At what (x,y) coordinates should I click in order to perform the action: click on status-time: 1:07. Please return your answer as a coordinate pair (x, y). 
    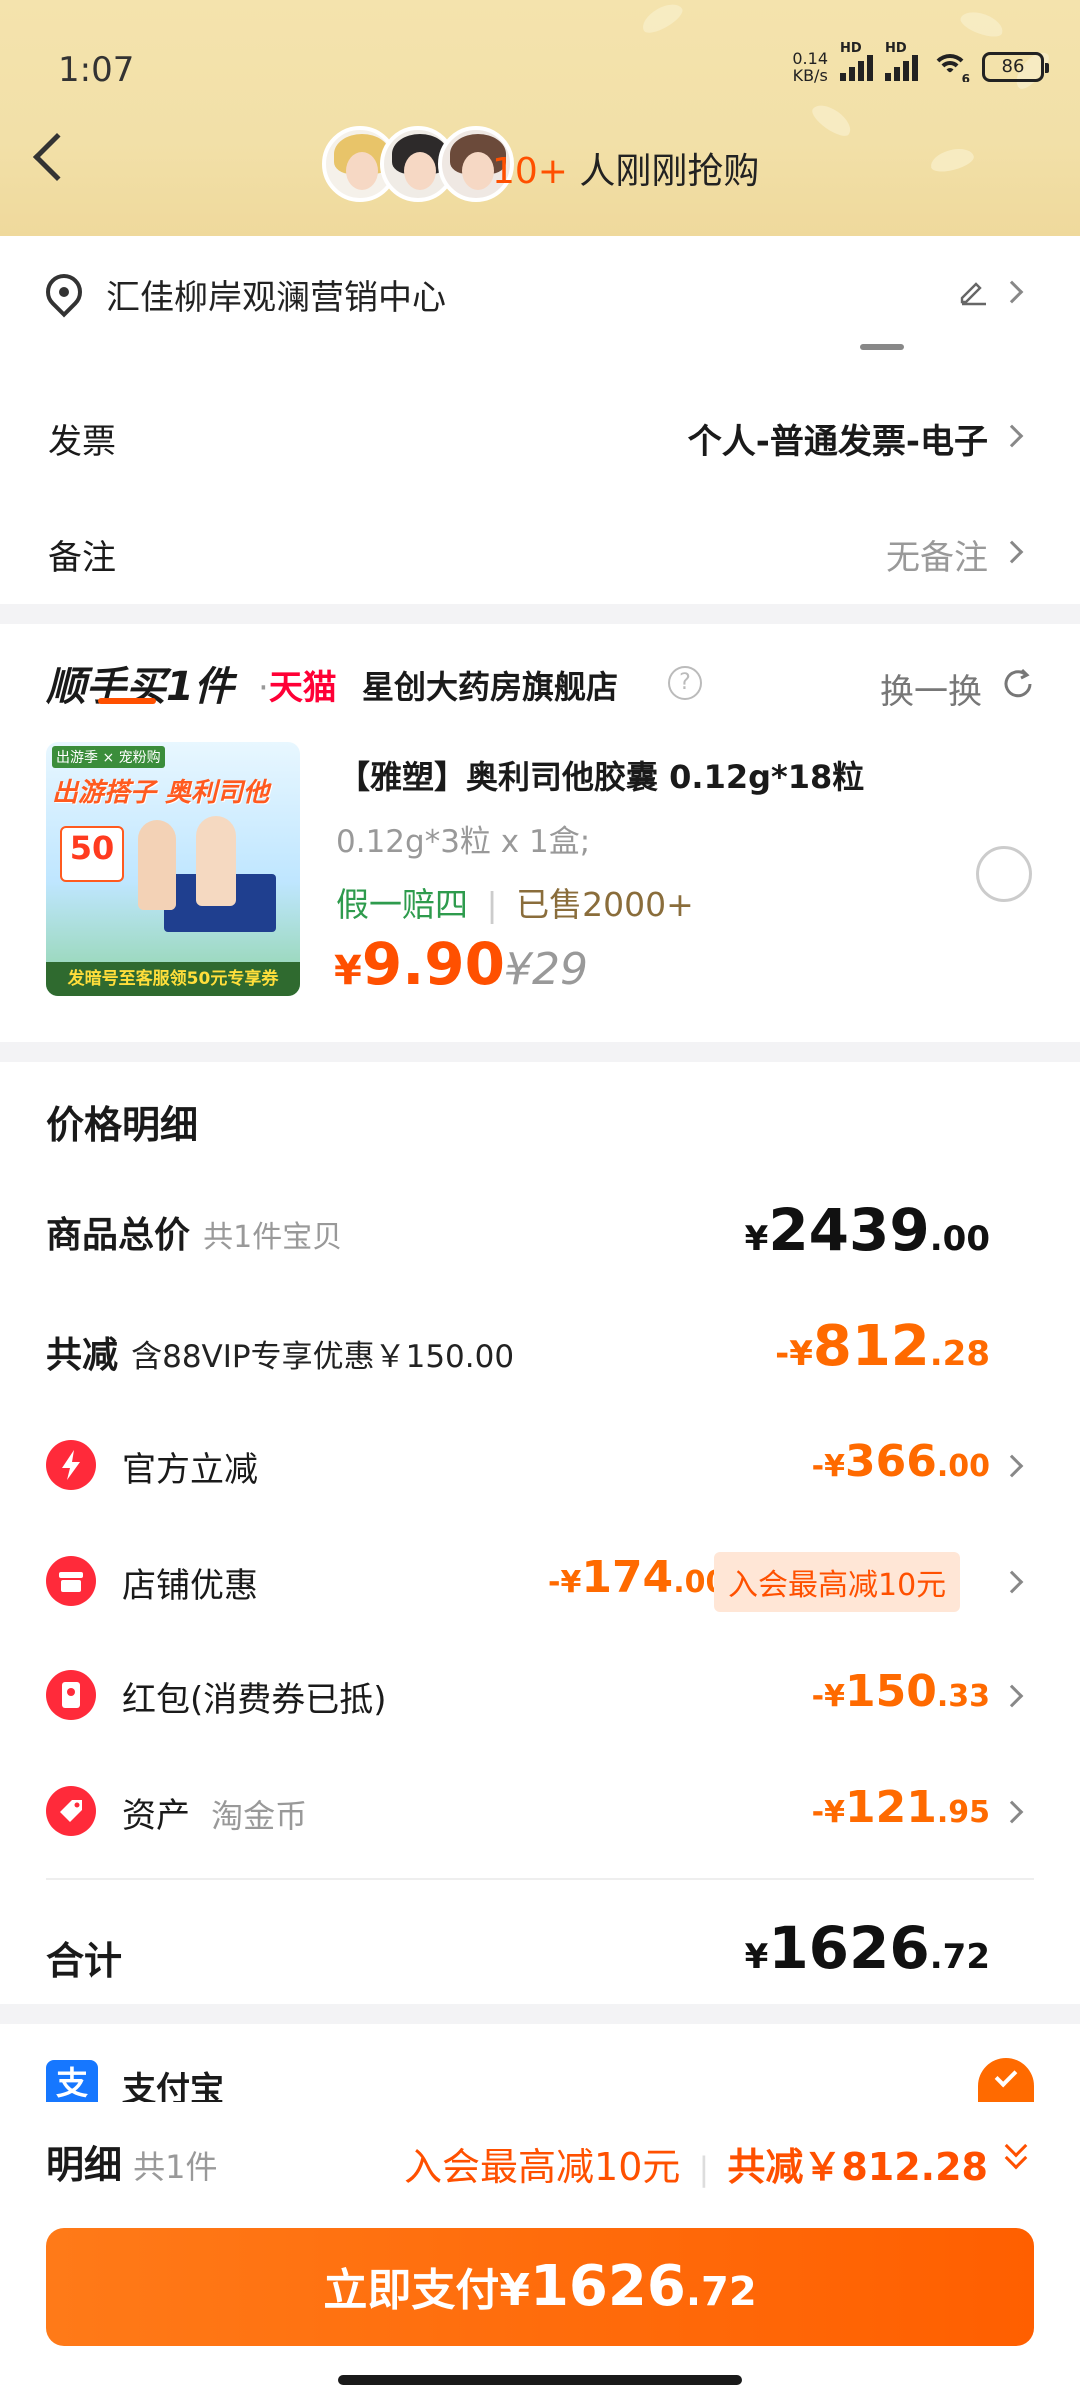
    Looking at the image, I should click on (96, 70).